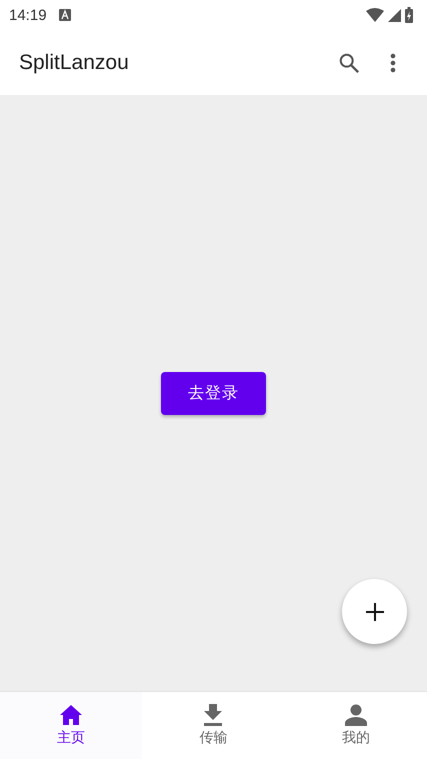 The width and height of the screenshot is (427, 759). Describe the element at coordinates (213, 393) in the screenshot. I see `login-button: 去登录` at that location.